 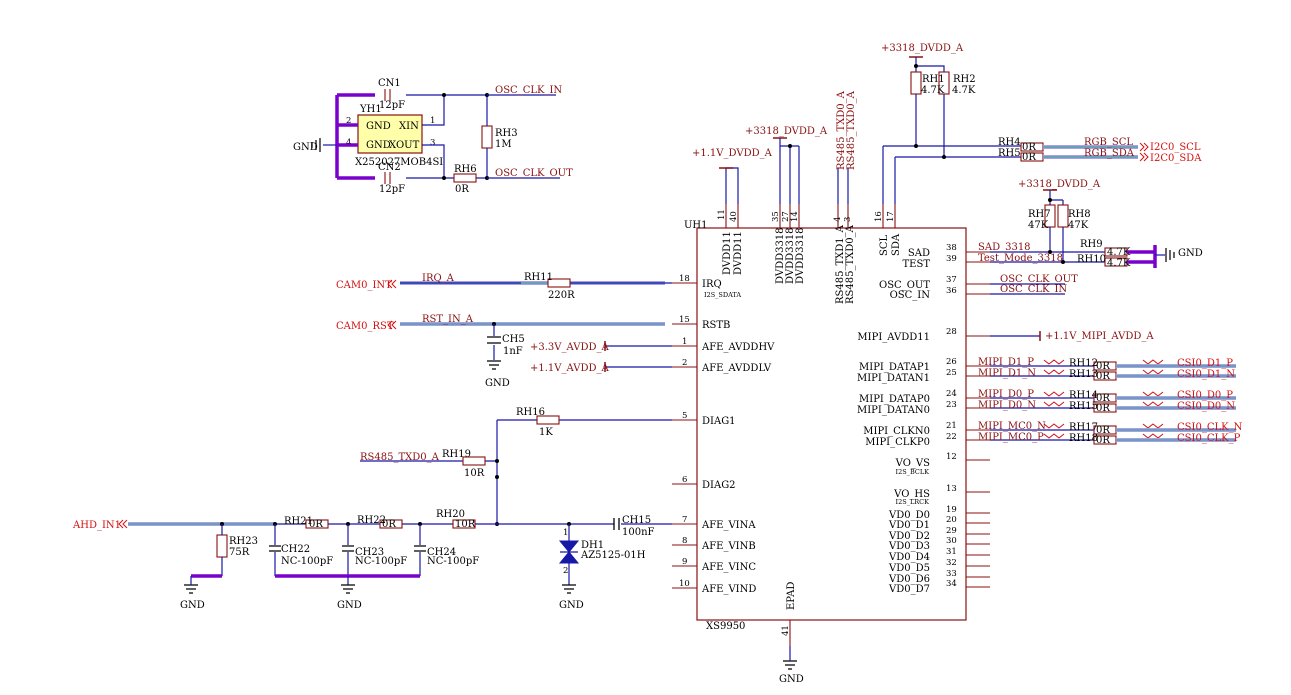 I want to click on res-designator: RH2, so click(x=964, y=79).